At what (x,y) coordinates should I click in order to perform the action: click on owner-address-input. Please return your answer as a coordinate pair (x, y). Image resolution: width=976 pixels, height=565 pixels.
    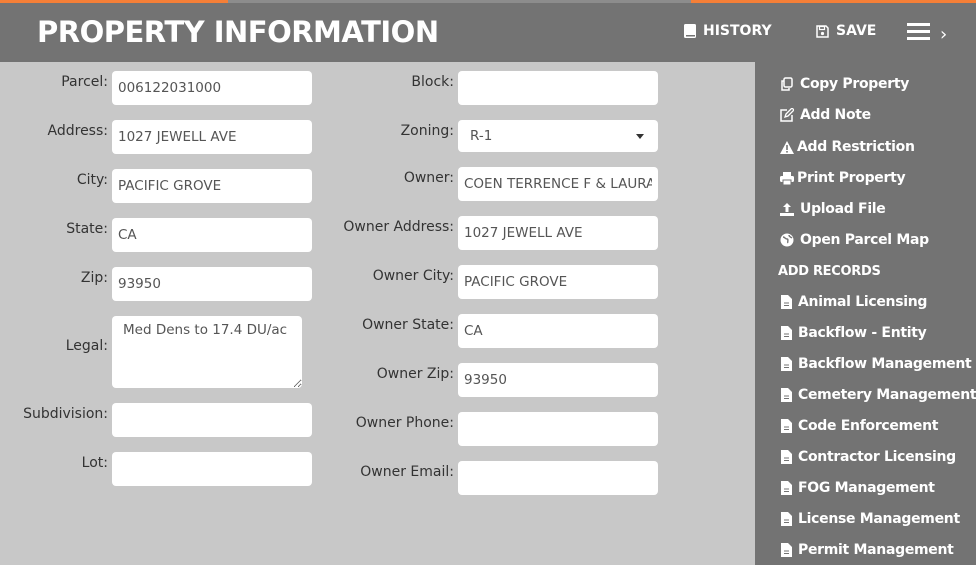
    Looking at the image, I should click on (558, 233).